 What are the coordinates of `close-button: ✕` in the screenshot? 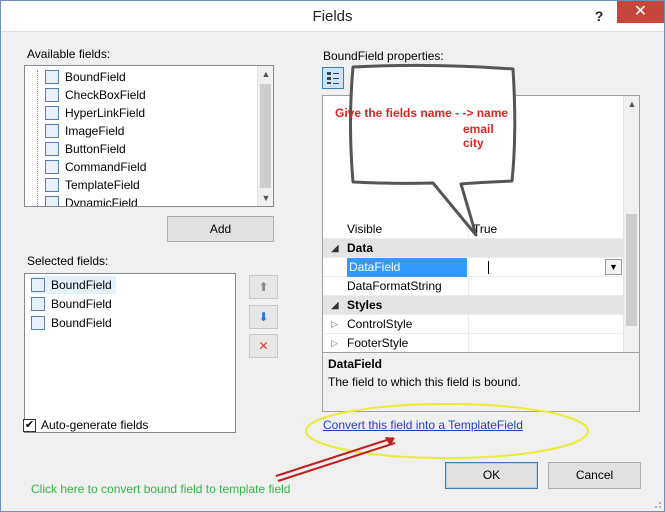 It's located at (640, 12).